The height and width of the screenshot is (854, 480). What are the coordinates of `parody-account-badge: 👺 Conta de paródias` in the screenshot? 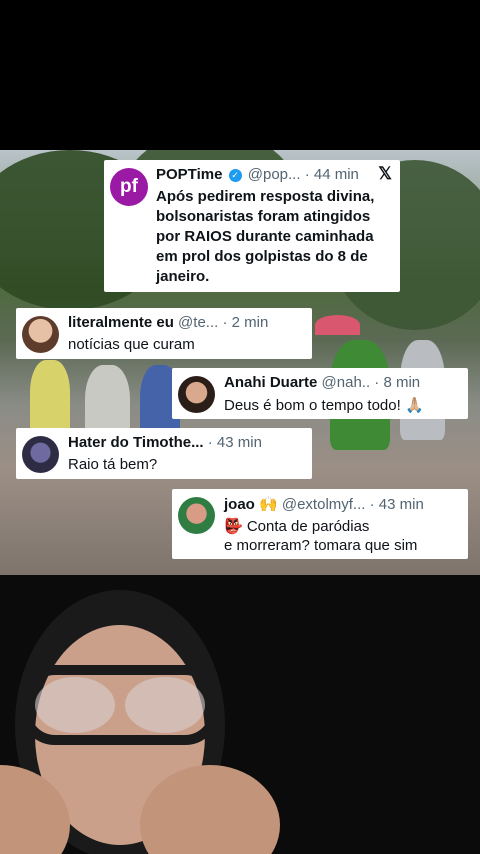 It's located at (297, 526).